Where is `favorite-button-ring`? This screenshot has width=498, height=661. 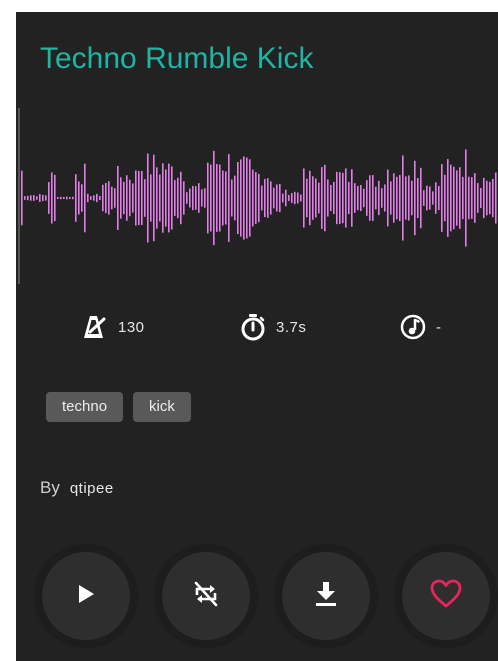
favorite-button-ring is located at coordinates (446, 596).